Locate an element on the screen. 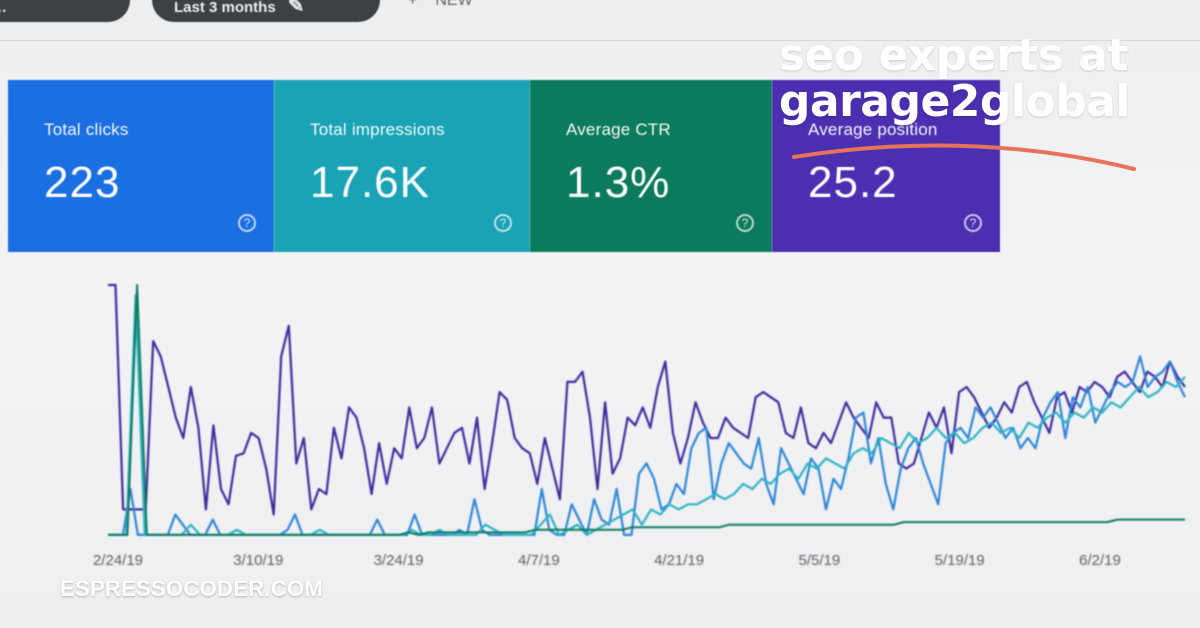 Image resolution: width=1200 pixels, height=628 pixels. x-tick-label: 5/19/19 is located at coordinates (960, 560).